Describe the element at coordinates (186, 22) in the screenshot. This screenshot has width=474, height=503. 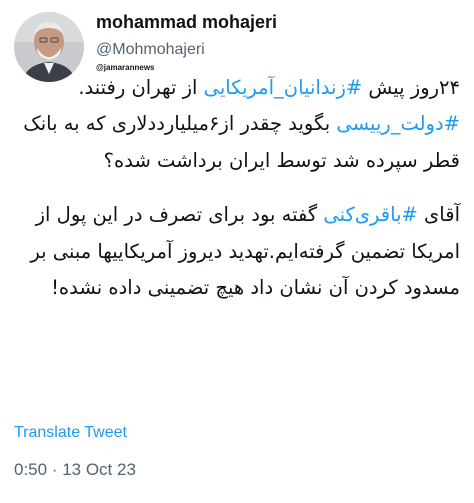
I see `author-name: mohammad mohajeri` at that location.